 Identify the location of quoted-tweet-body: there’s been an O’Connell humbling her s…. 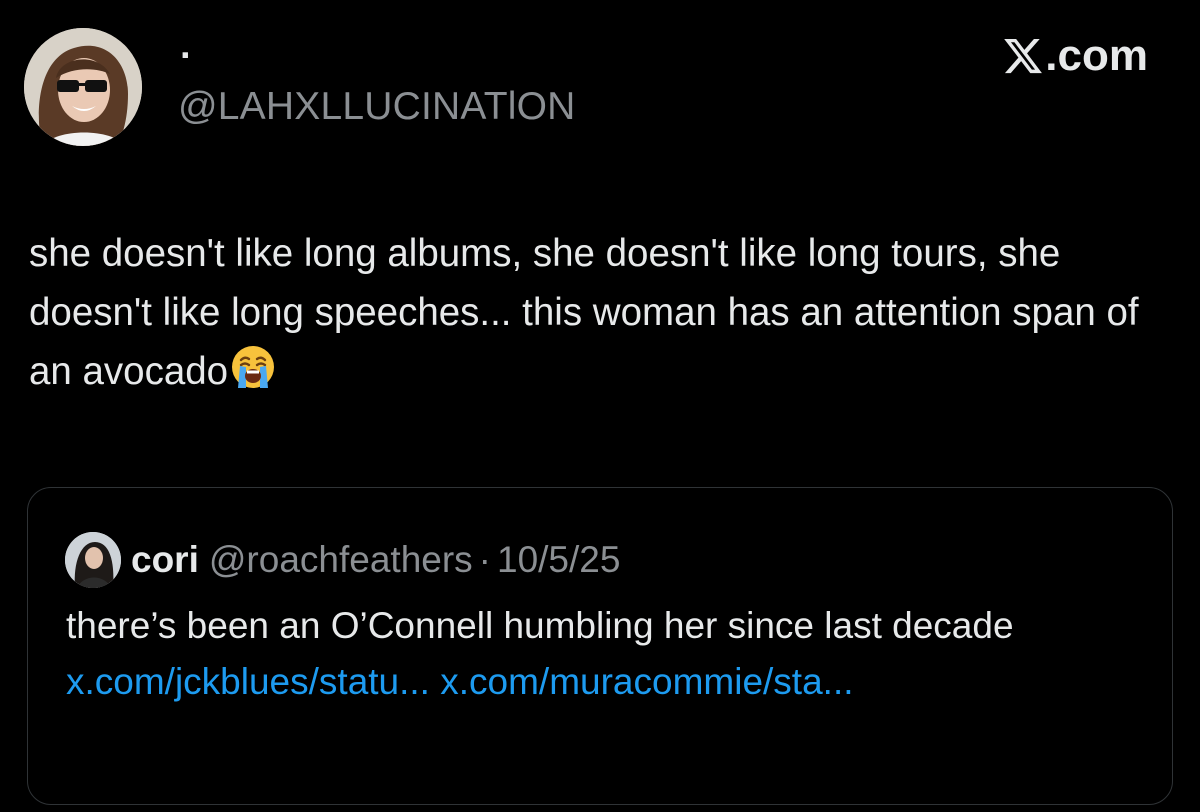
(596, 654).